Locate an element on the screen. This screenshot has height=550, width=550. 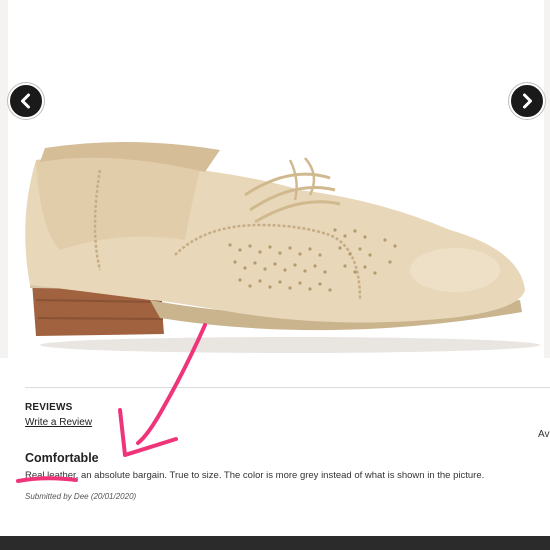
chevron-right-icon is located at coordinates (527, 101).